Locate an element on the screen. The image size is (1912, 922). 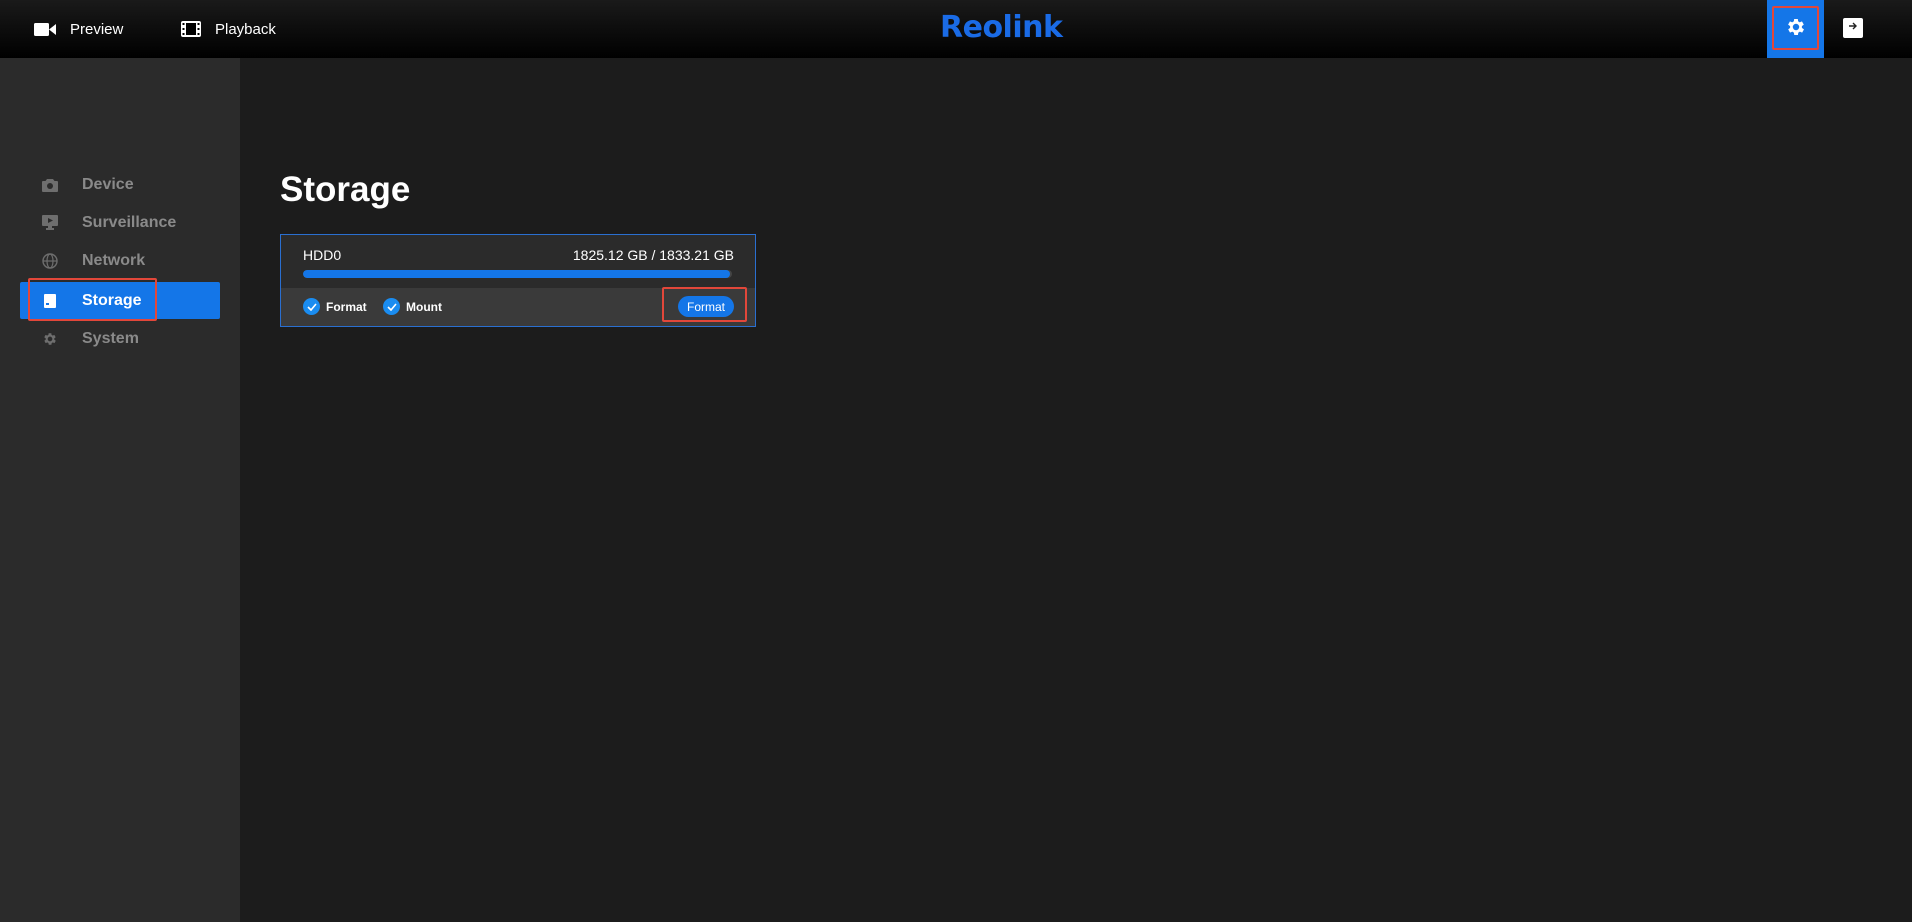
camera-icon is located at coordinates (50, 185).